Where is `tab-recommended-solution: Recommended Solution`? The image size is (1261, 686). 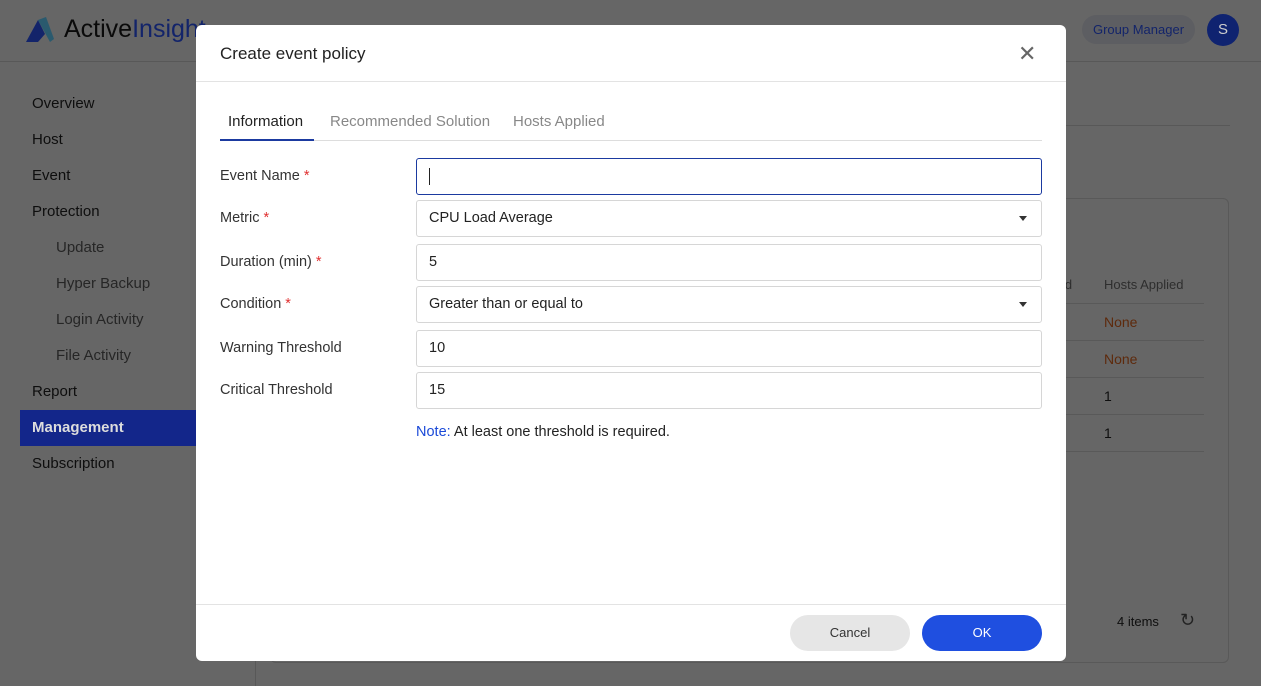 tab-recommended-solution: Recommended Solution is located at coordinates (410, 121).